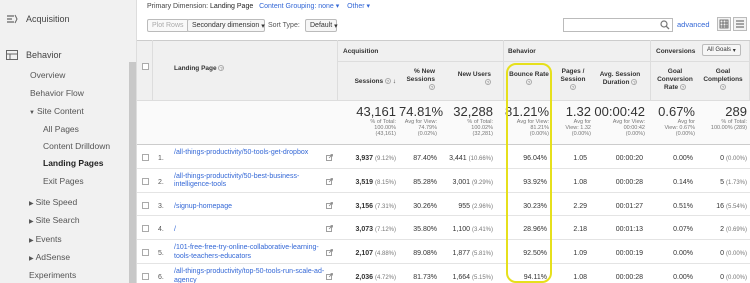  Describe the element at coordinates (675, 80) in the screenshot. I see `col-goal-conversion-rate: Goal Conversion Rate ?` at that location.